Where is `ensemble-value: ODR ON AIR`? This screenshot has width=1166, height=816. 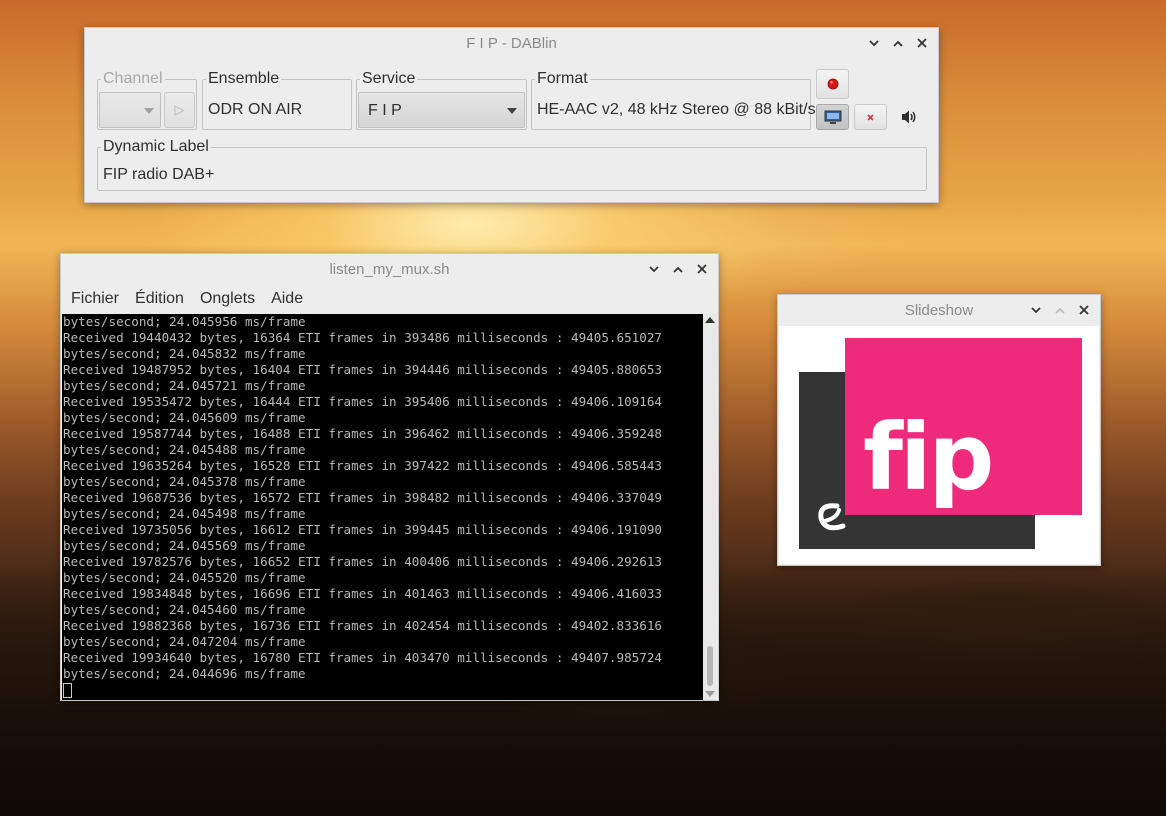
ensemble-value: ODR ON AIR is located at coordinates (255, 109).